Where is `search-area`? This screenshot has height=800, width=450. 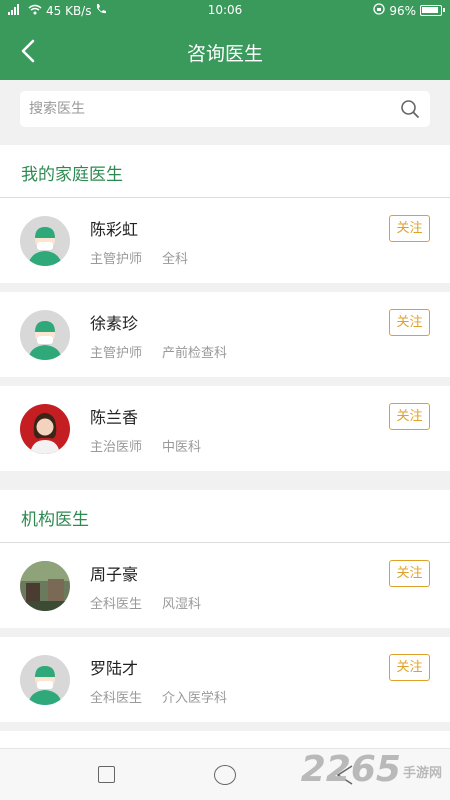
search-area is located at coordinates (225, 108).